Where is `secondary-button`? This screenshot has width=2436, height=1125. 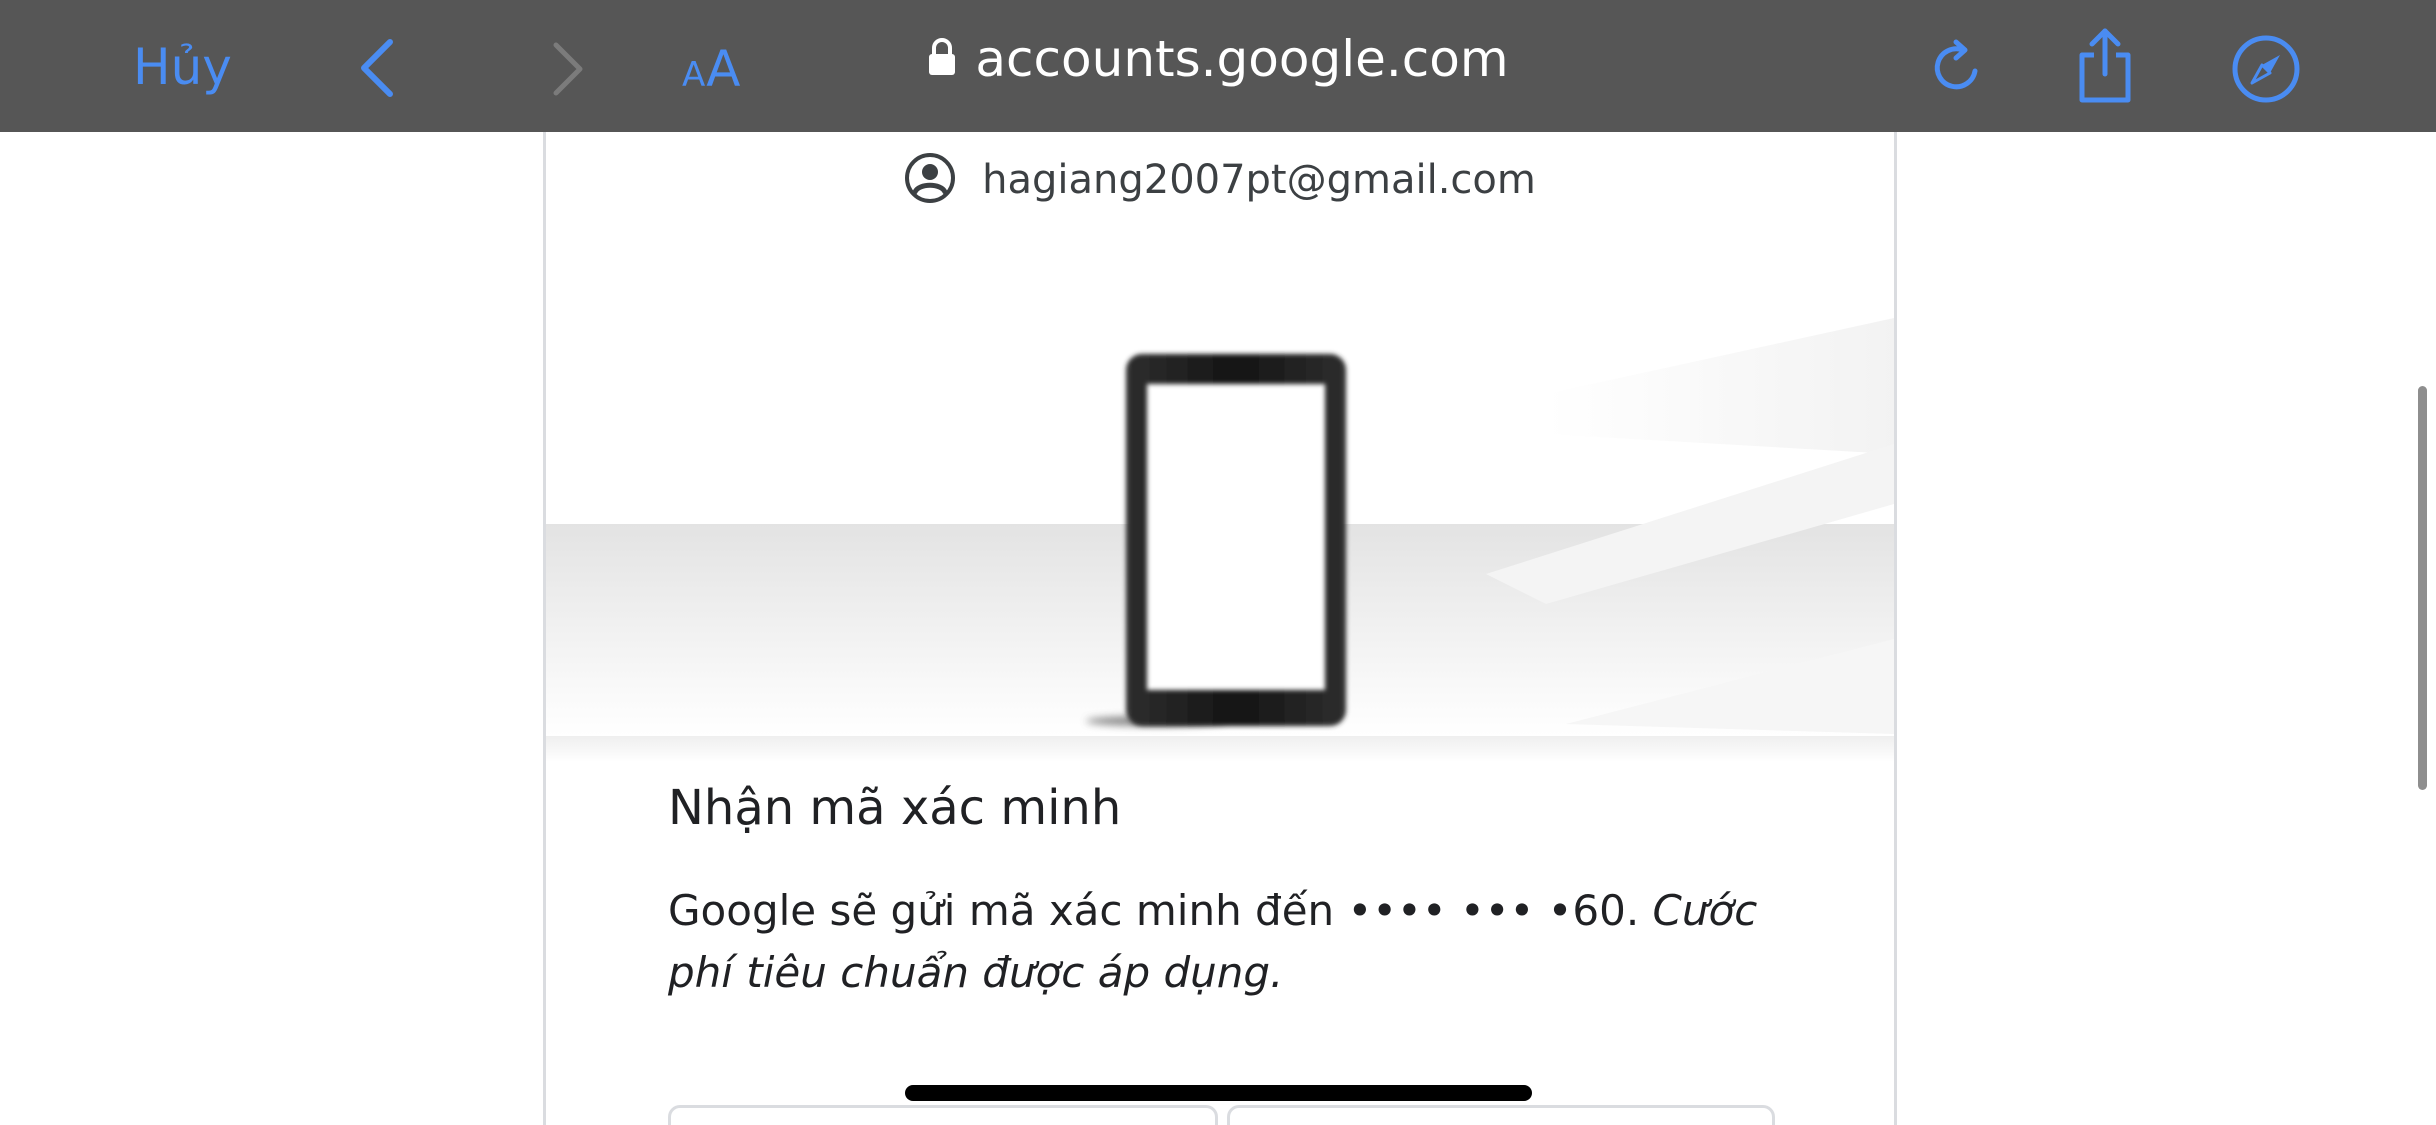
secondary-button is located at coordinates (943, 1115).